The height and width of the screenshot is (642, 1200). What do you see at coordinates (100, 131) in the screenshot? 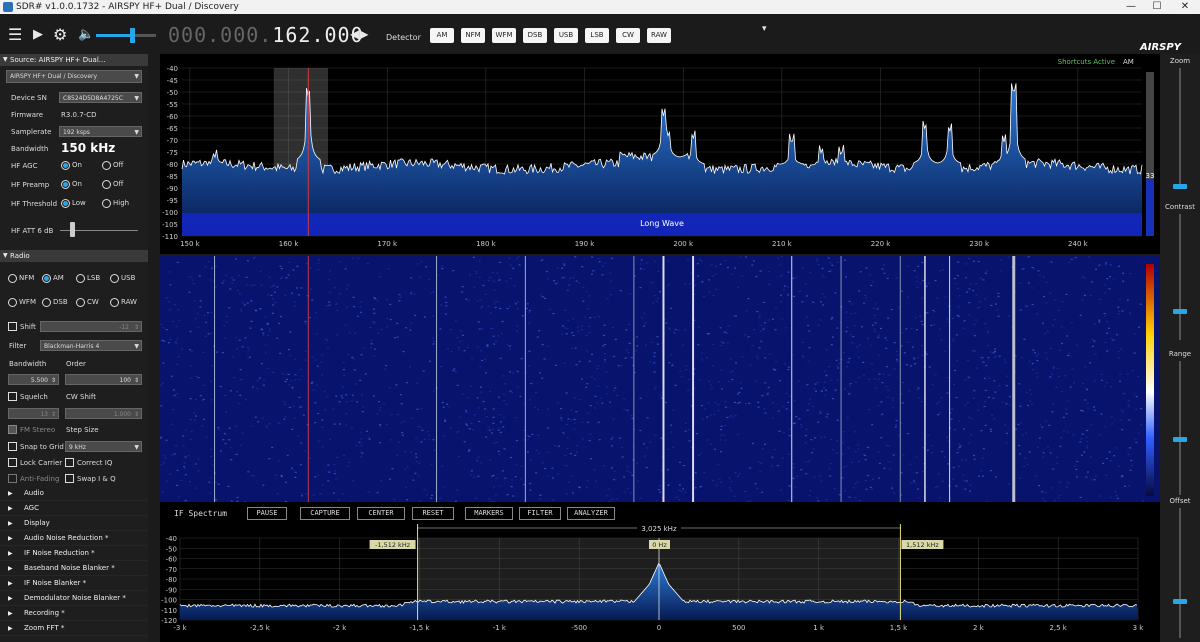
I see `samplerate-select: 192 ksps ▼` at bounding box center [100, 131].